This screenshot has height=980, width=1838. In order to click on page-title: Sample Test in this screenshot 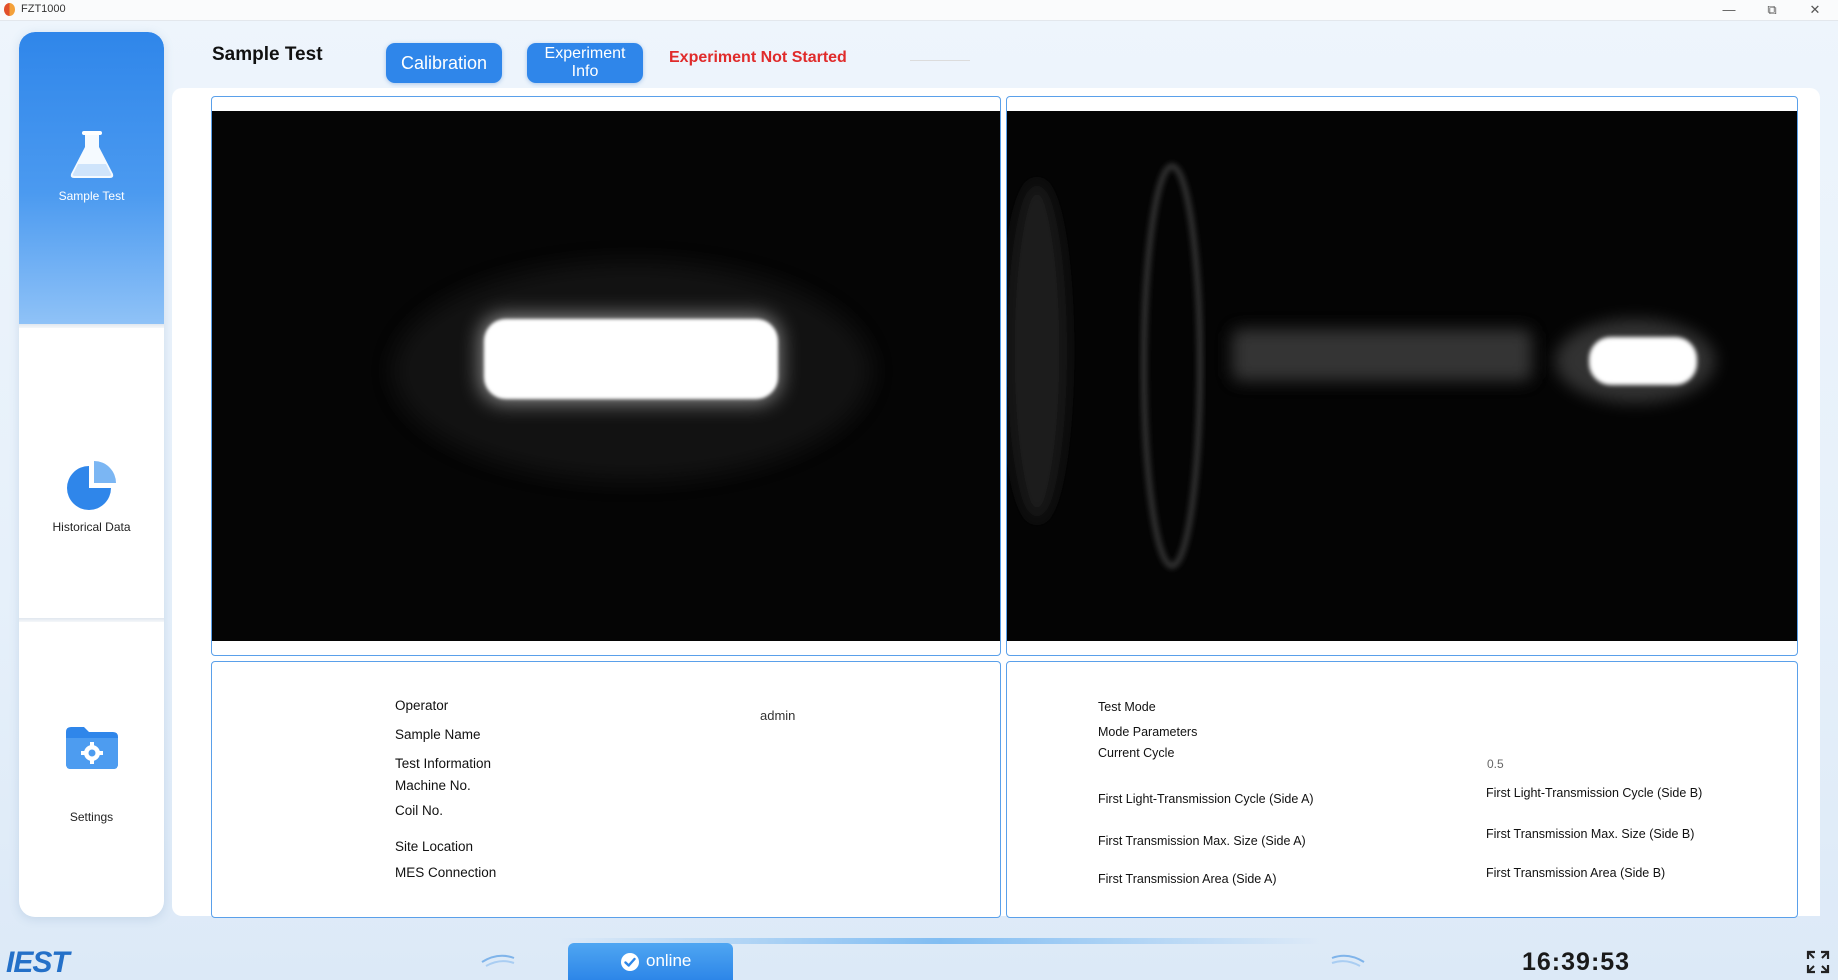, I will do `click(267, 54)`.